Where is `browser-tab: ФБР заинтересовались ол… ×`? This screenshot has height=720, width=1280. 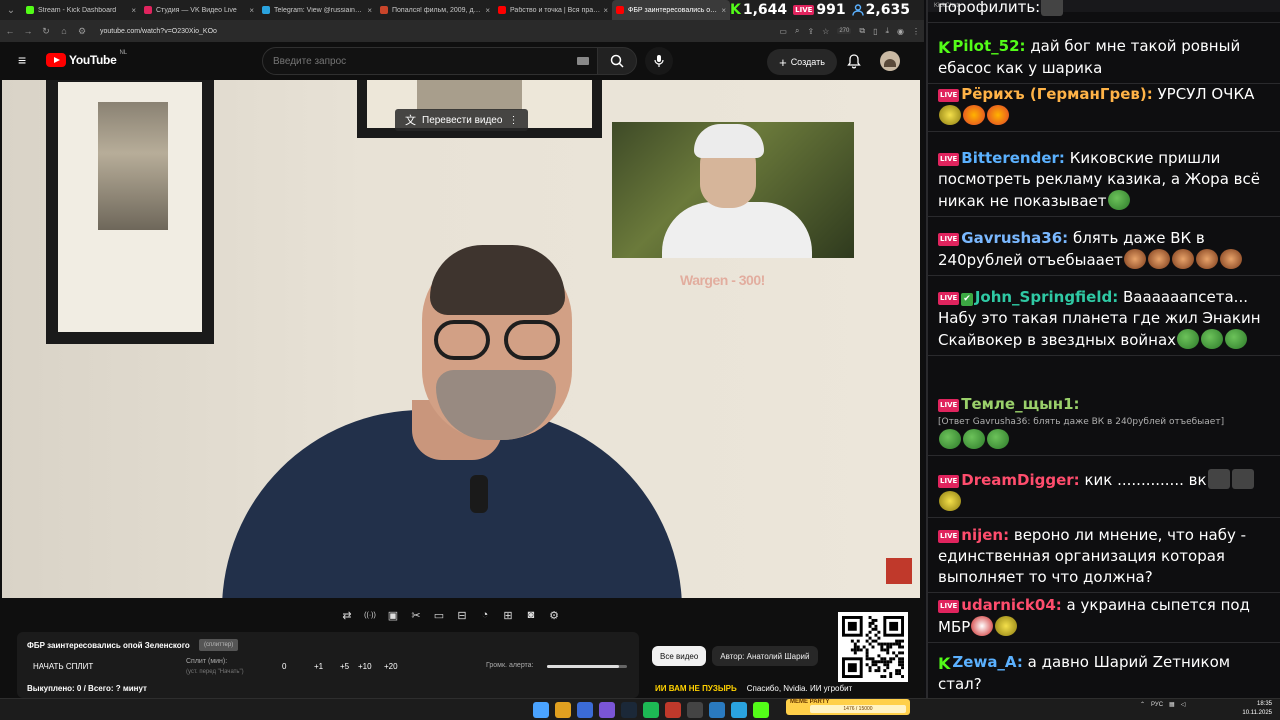 browser-tab: ФБР заинтересовались ол… × is located at coordinates (671, 10).